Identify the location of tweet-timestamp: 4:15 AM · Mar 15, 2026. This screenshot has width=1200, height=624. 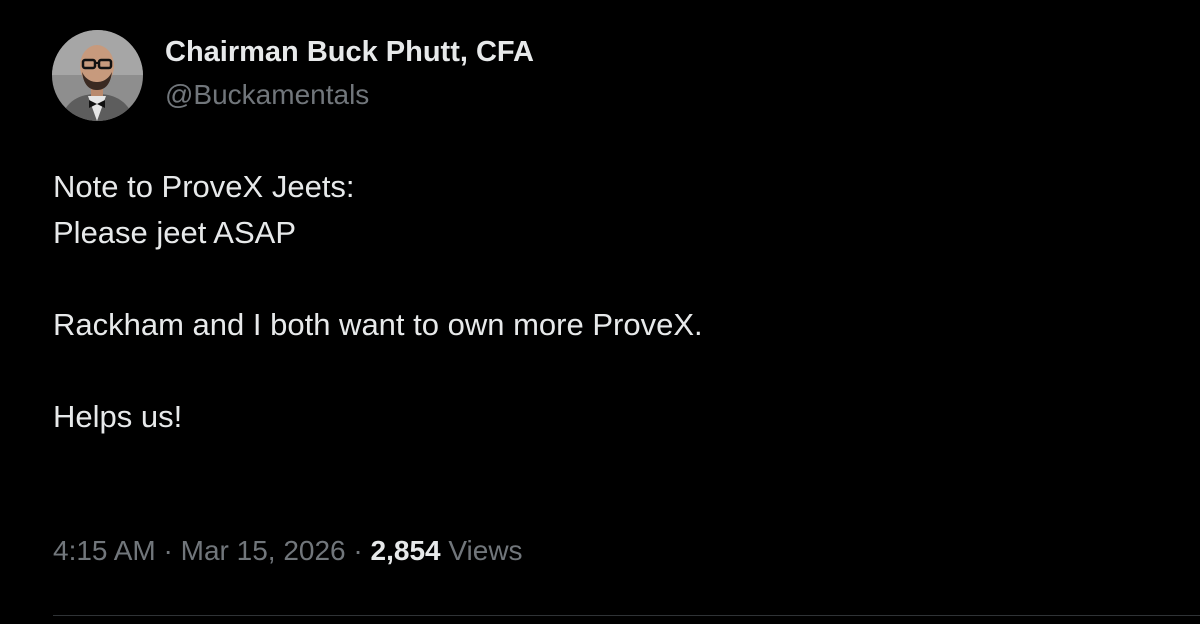
(199, 550).